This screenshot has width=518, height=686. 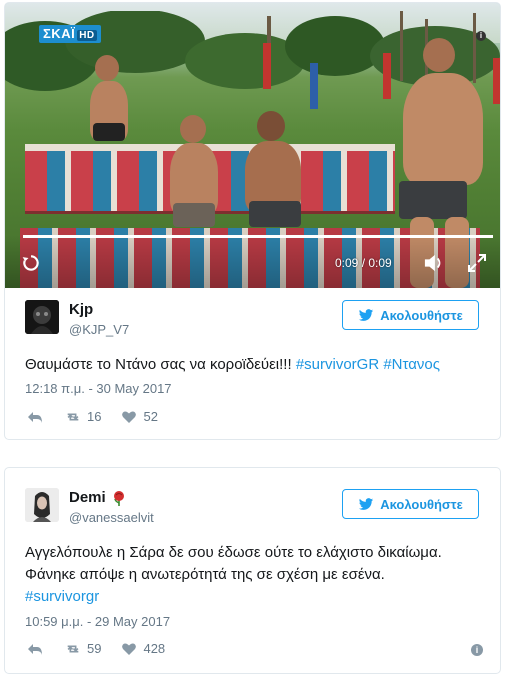 What do you see at coordinates (160, 364) in the screenshot?
I see `tweet-text-plain: Θαυμάστε το Ντάνο σας να κοροϊδεύει!!!` at bounding box center [160, 364].